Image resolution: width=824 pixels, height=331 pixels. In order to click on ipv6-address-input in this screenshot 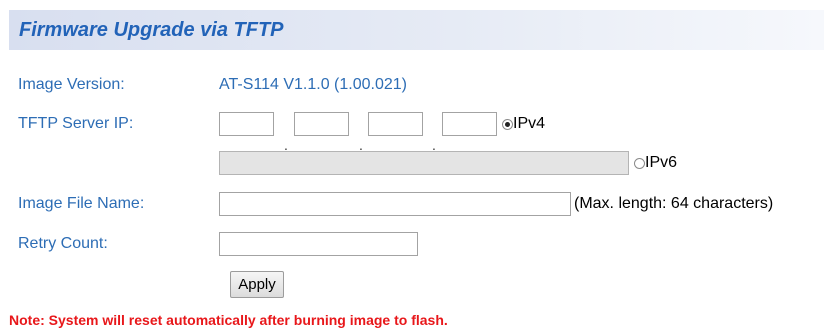, I will do `click(424, 163)`.